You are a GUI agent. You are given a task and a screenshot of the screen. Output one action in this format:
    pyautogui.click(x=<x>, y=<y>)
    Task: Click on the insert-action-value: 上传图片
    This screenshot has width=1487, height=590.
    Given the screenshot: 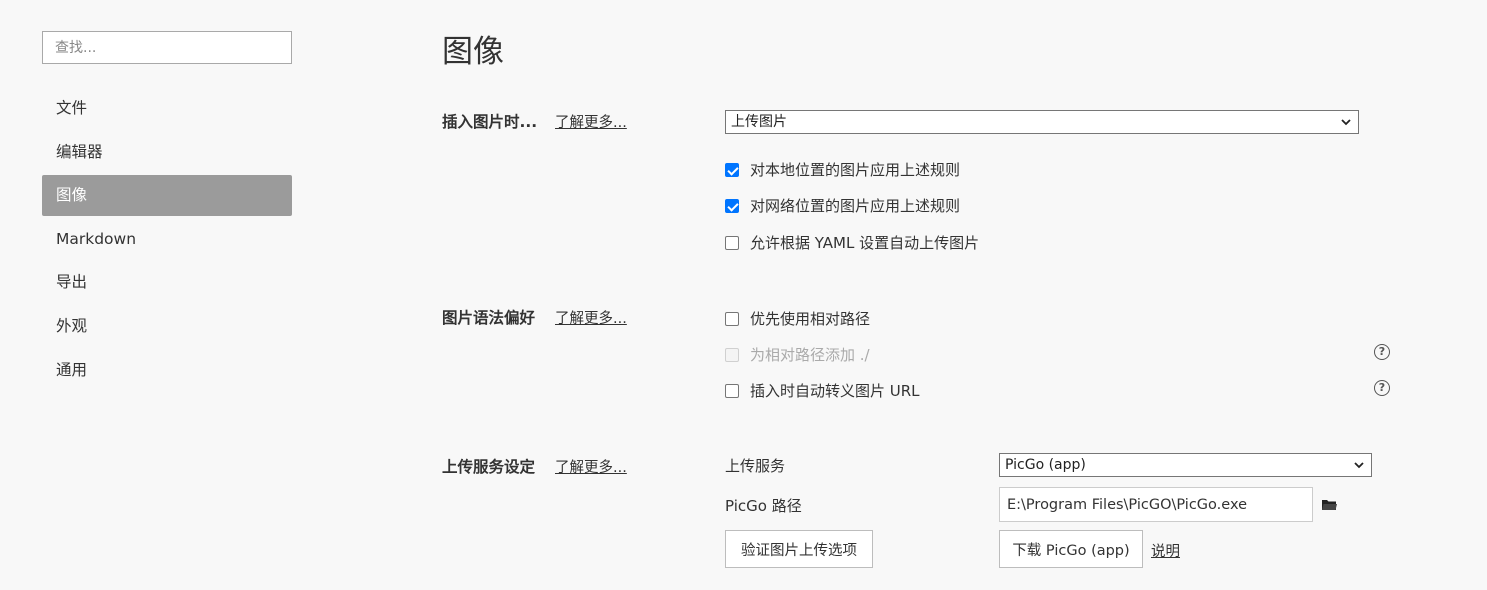 What is the action you would take?
    pyautogui.click(x=759, y=122)
    